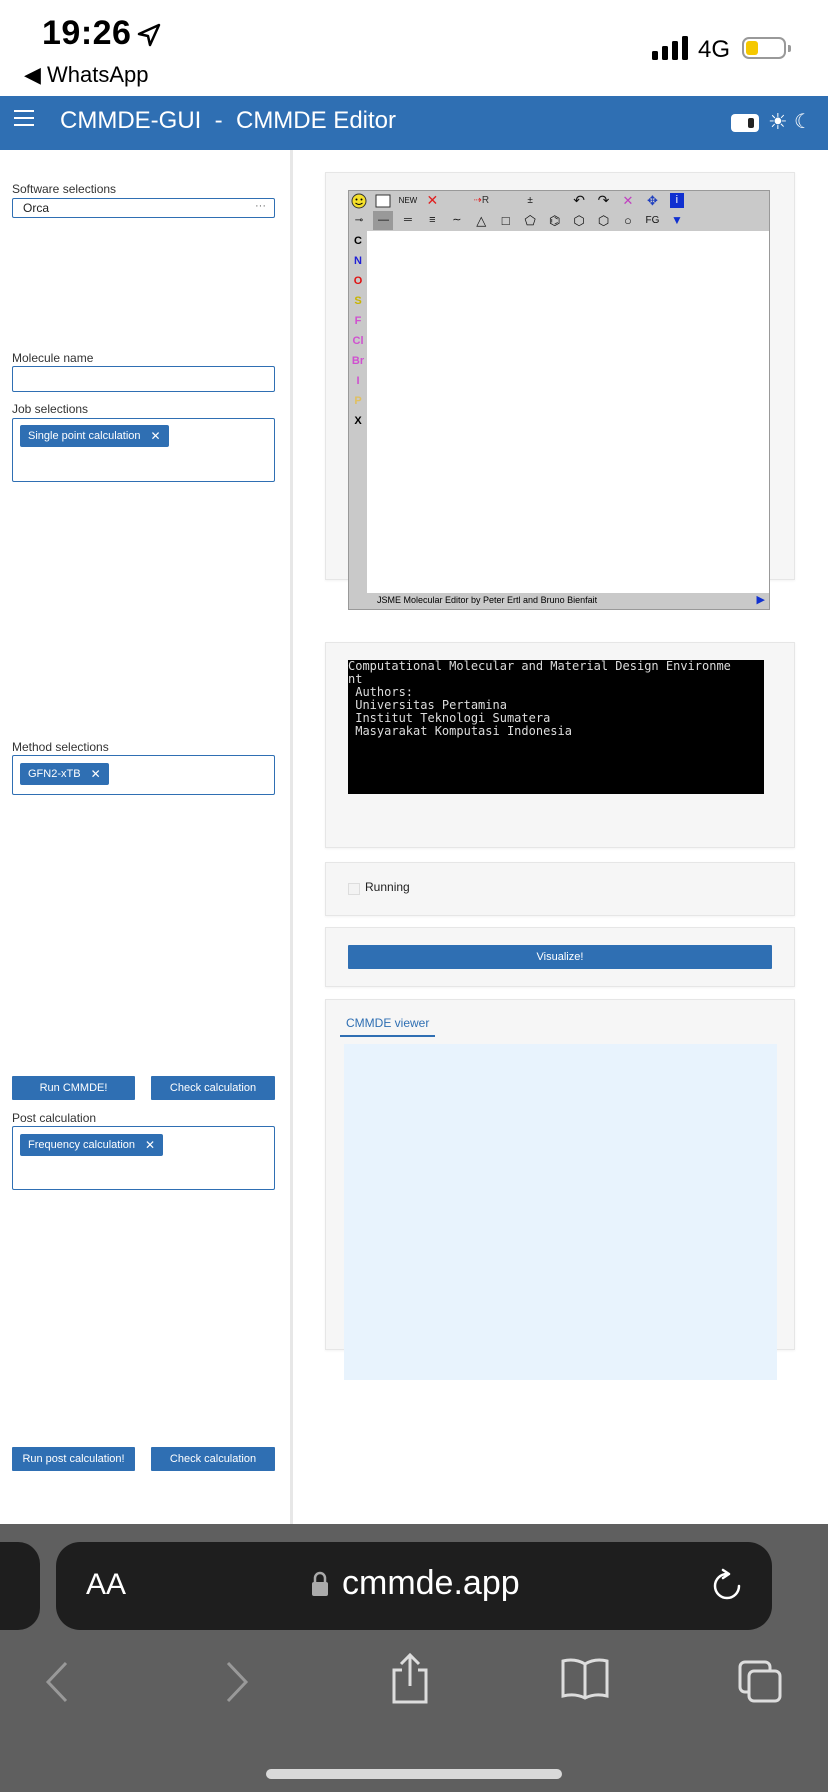 Image resolution: width=828 pixels, height=1792 pixels. Describe the element at coordinates (387, 887) in the screenshot. I see `running-label: Running` at that location.